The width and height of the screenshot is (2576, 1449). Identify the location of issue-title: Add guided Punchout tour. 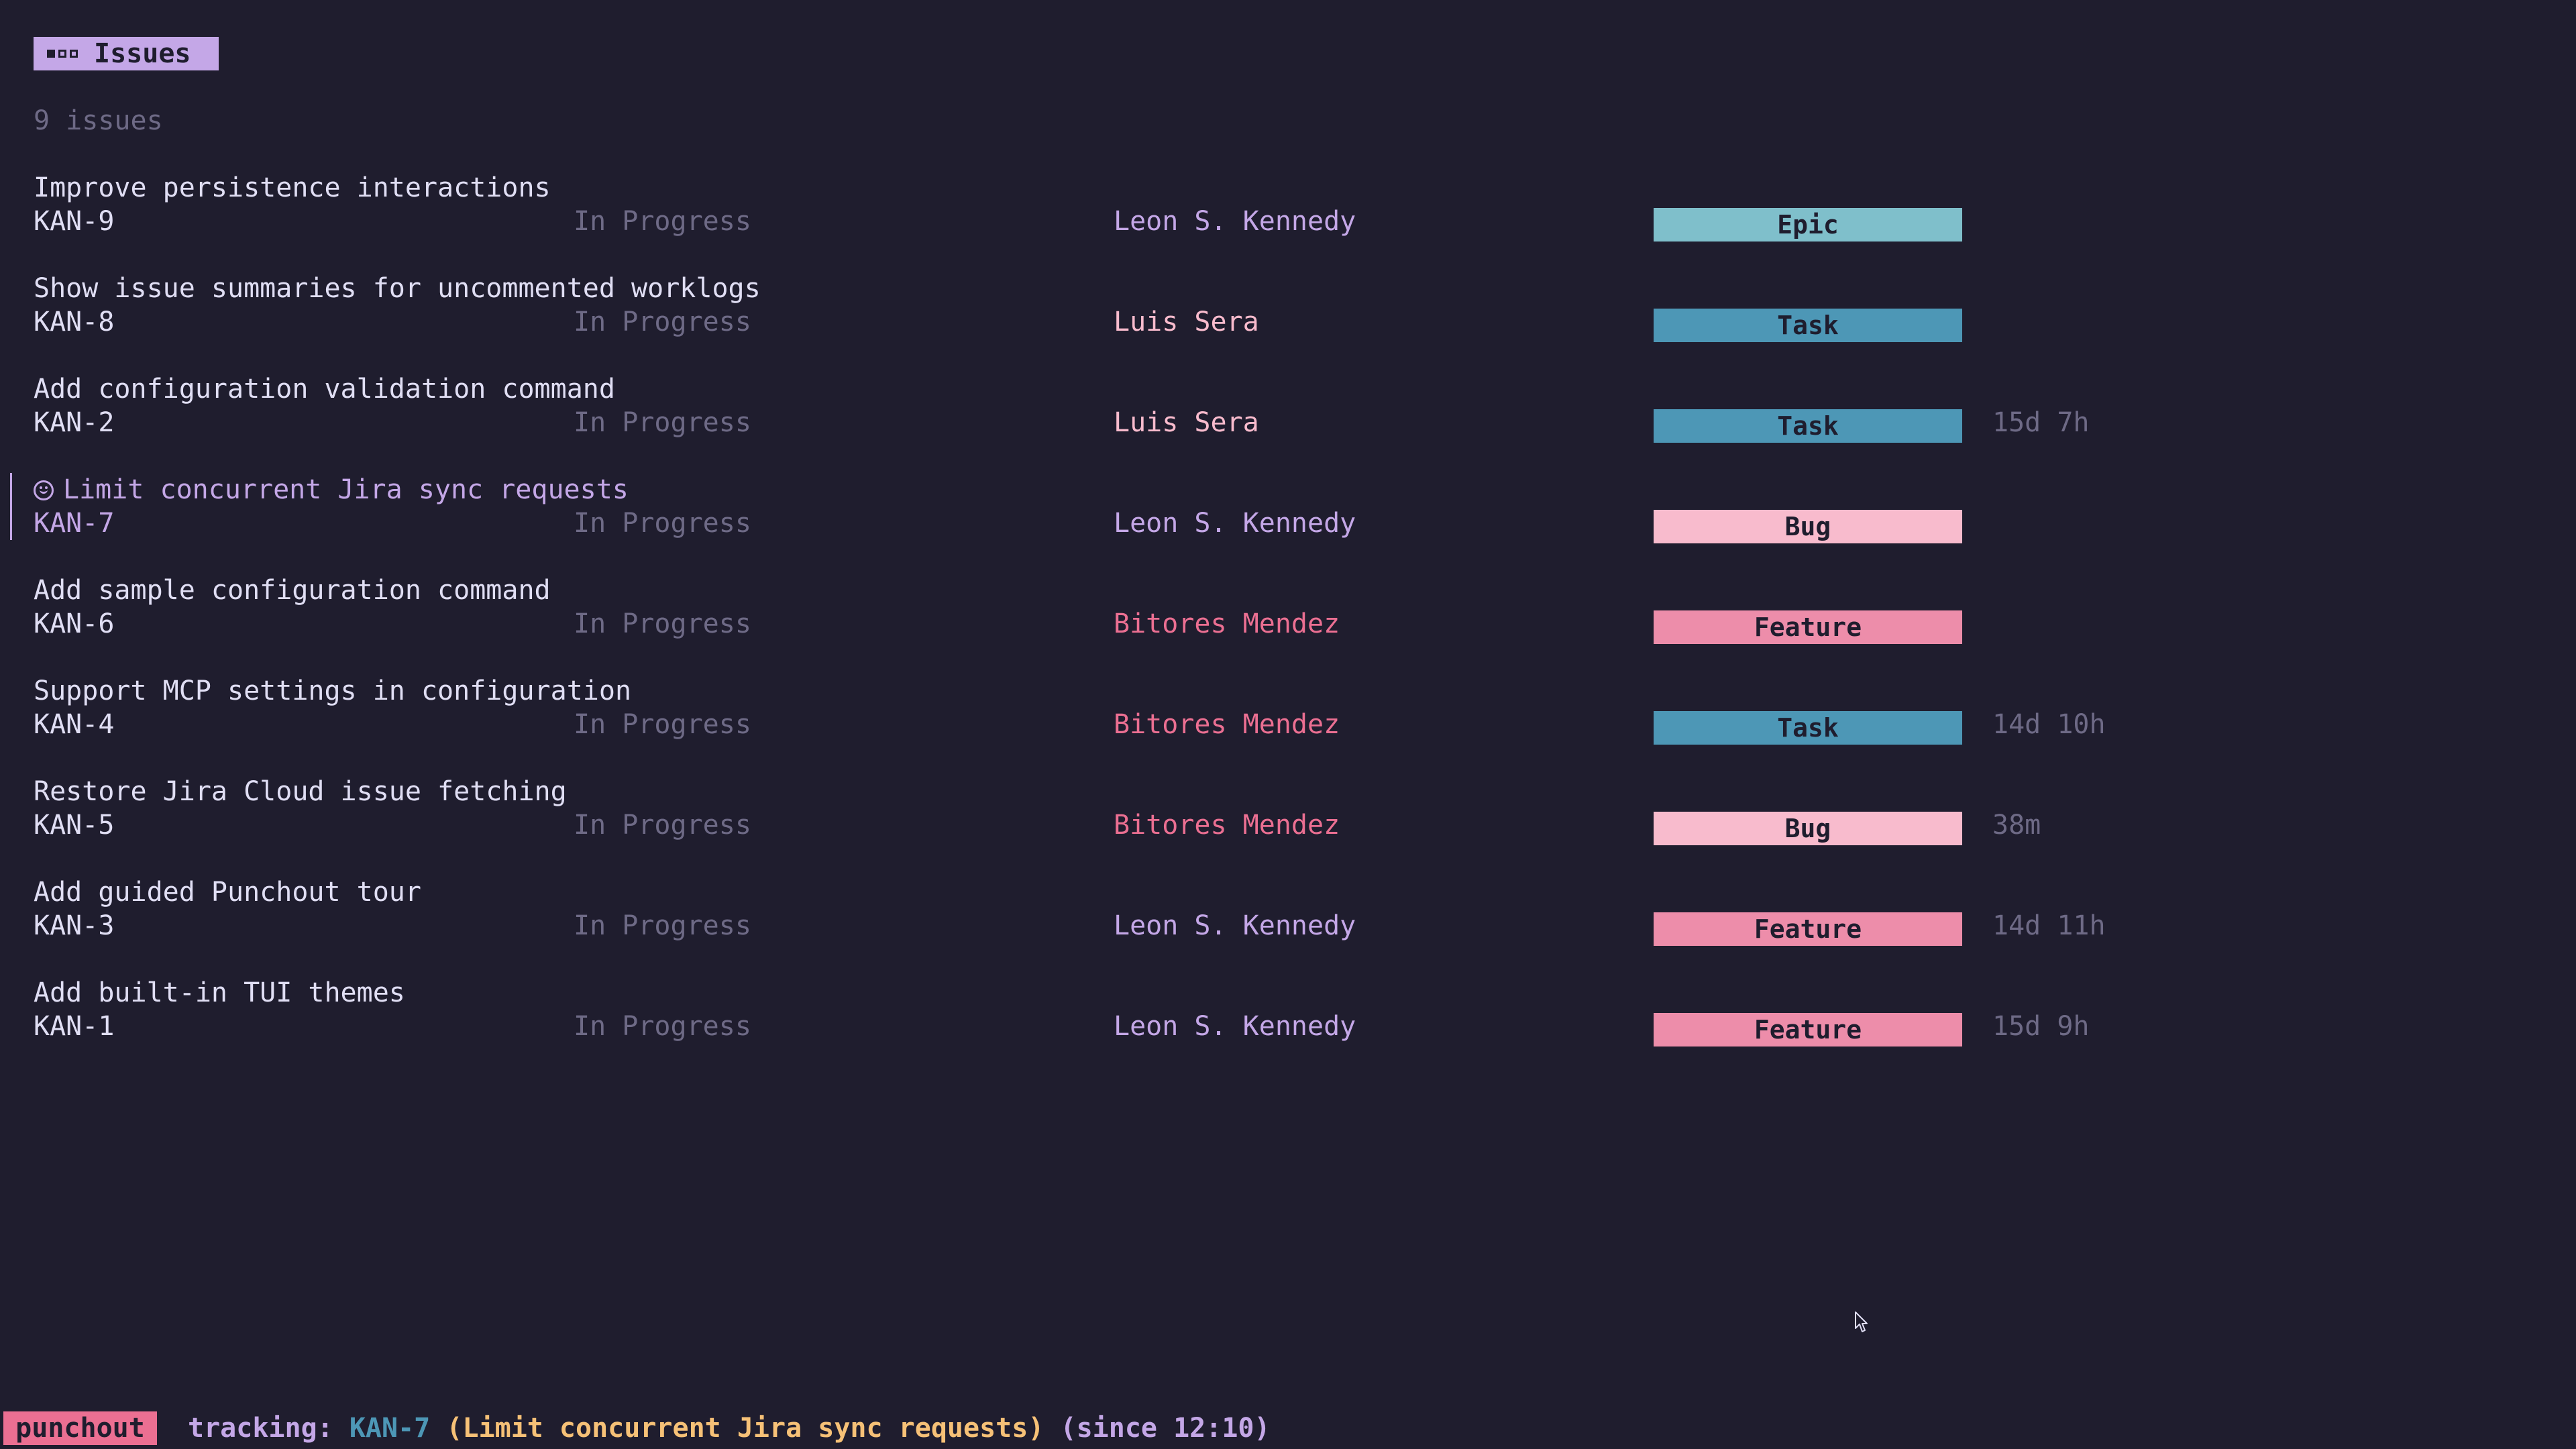
(227, 892).